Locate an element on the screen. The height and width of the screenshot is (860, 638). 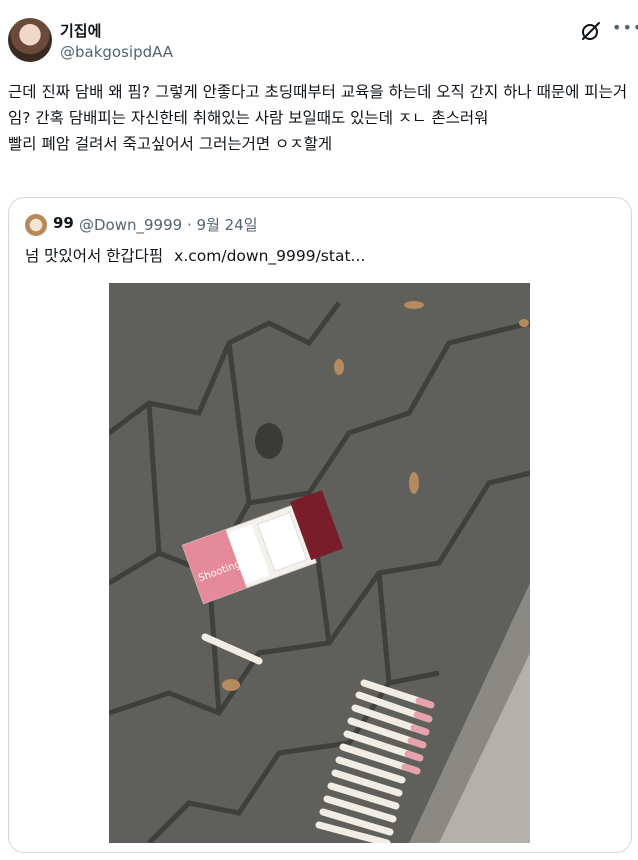
quoted-author-name: 99 is located at coordinates (63, 223).